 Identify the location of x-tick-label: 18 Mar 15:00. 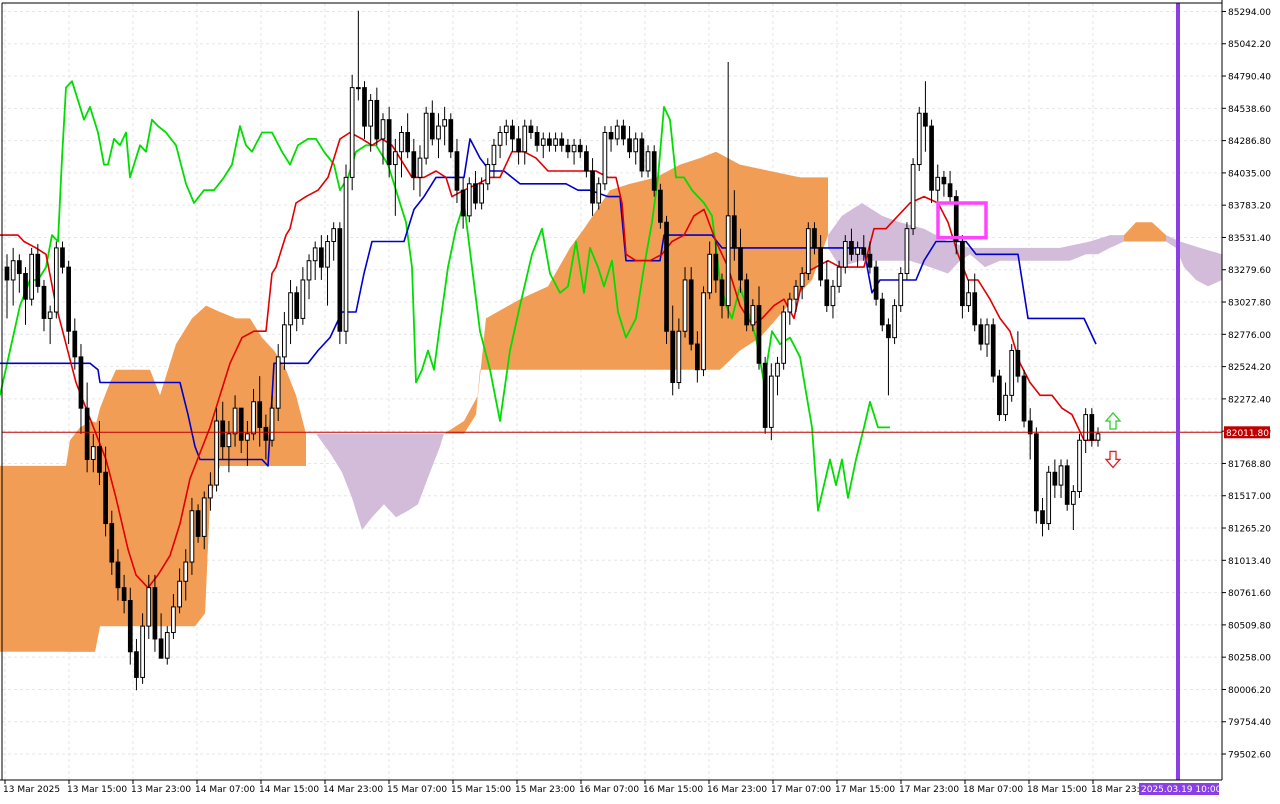
(1057, 790).